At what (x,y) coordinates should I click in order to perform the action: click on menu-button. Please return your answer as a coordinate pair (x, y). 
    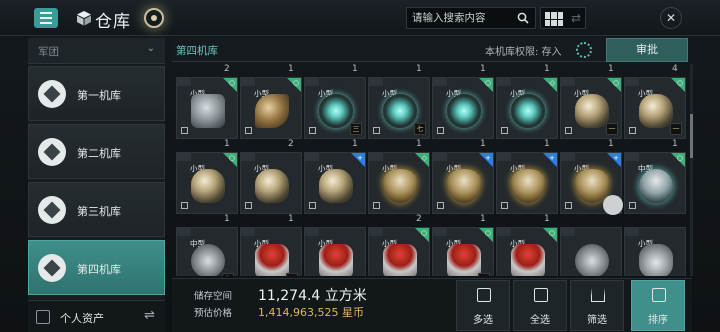
    Looking at the image, I should click on (46, 18).